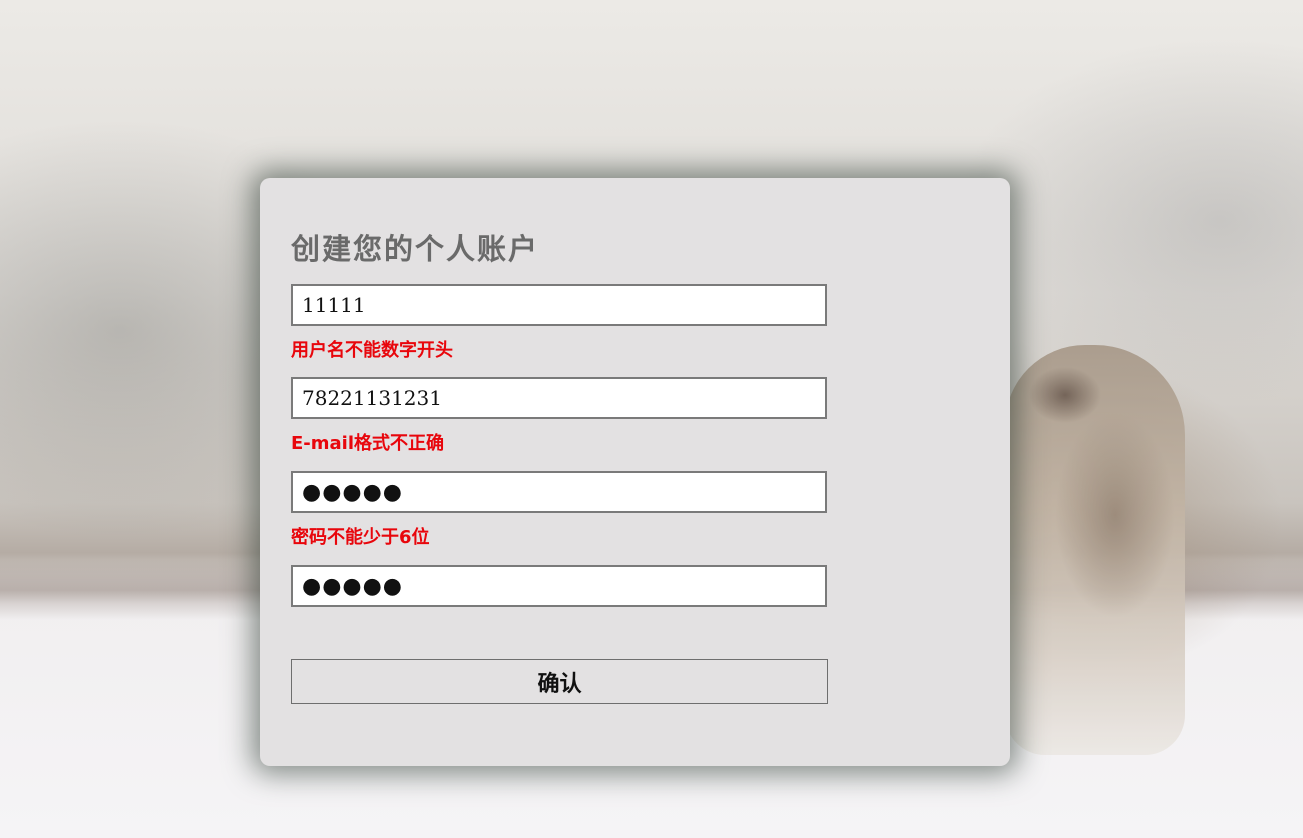 This screenshot has width=1303, height=838. What do you see at coordinates (559, 305) in the screenshot?
I see `username-input` at bounding box center [559, 305].